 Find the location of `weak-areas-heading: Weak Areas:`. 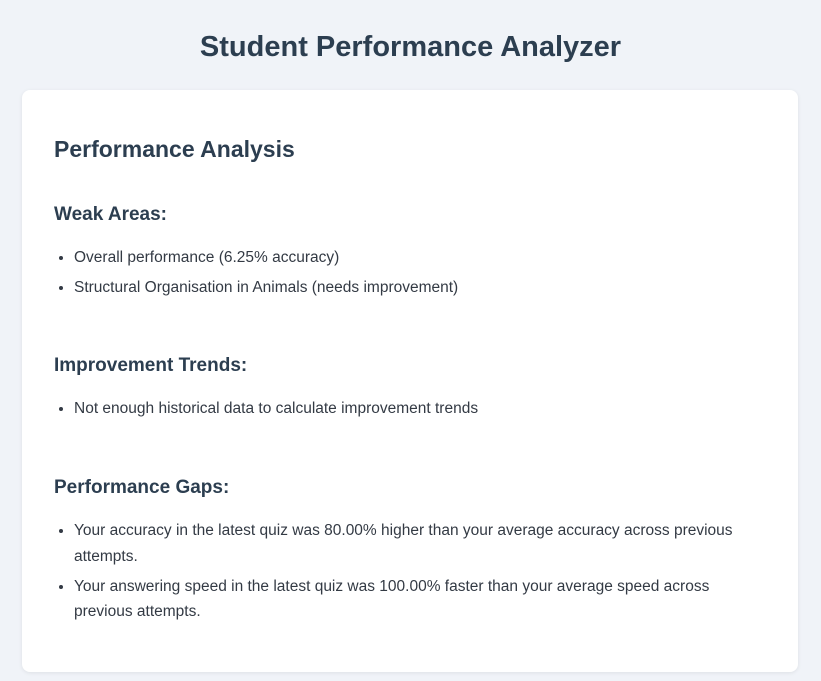

weak-areas-heading: Weak Areas: is located at coordinates (111, 214).